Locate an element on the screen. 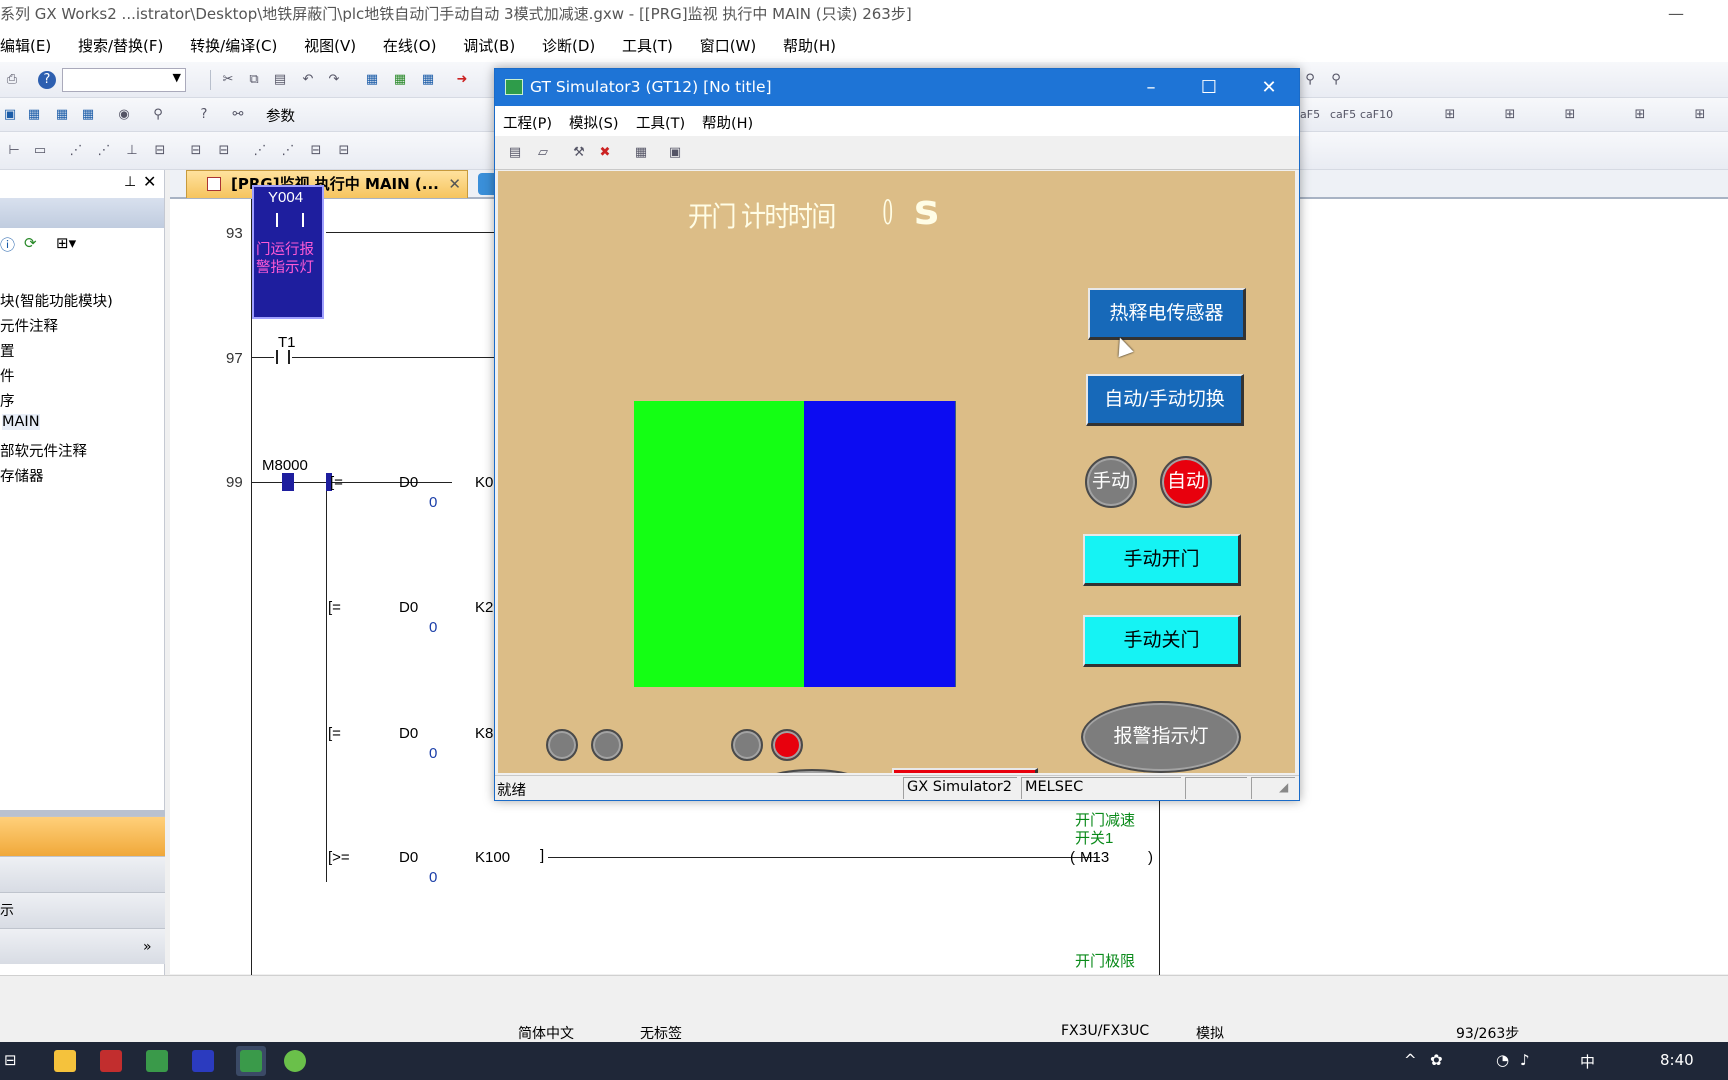 The height and width of the screenshot is (1080, 1728). auto-manual-switch-button: 自动/手动切换 is located at coordinates (1165, 400).